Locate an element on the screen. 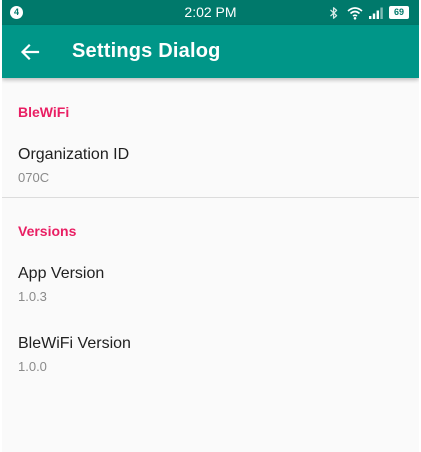 The height and width of the screenshot is (452, 421). wifi-icon is located at coordinates (355, 13).